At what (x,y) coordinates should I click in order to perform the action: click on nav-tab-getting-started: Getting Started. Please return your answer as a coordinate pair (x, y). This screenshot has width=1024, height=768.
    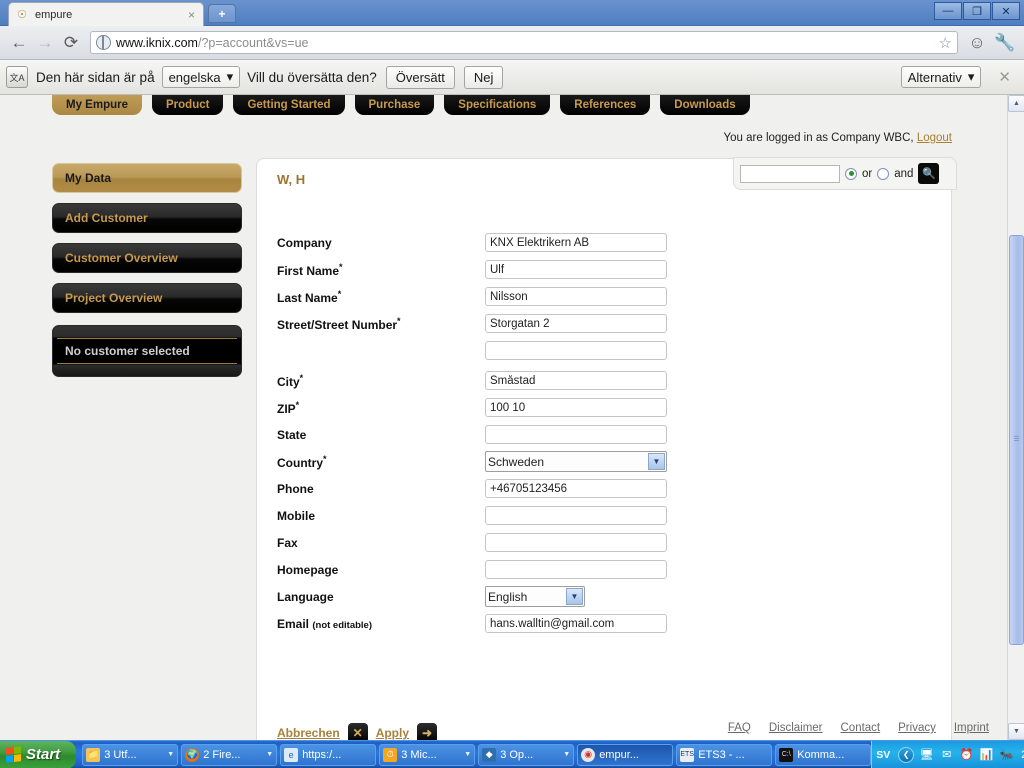
    Looking at the image, I should click on (289, 105).